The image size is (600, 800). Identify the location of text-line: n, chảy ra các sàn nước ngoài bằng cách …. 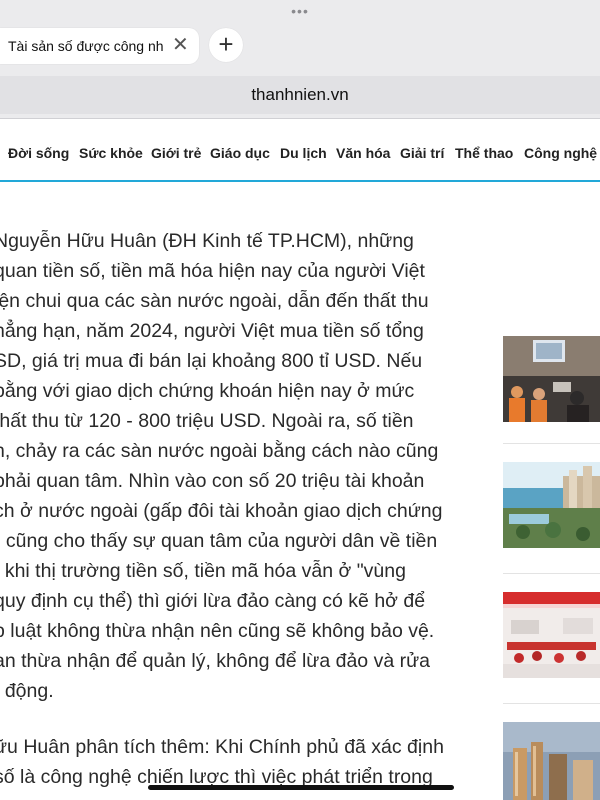
(219, 451).